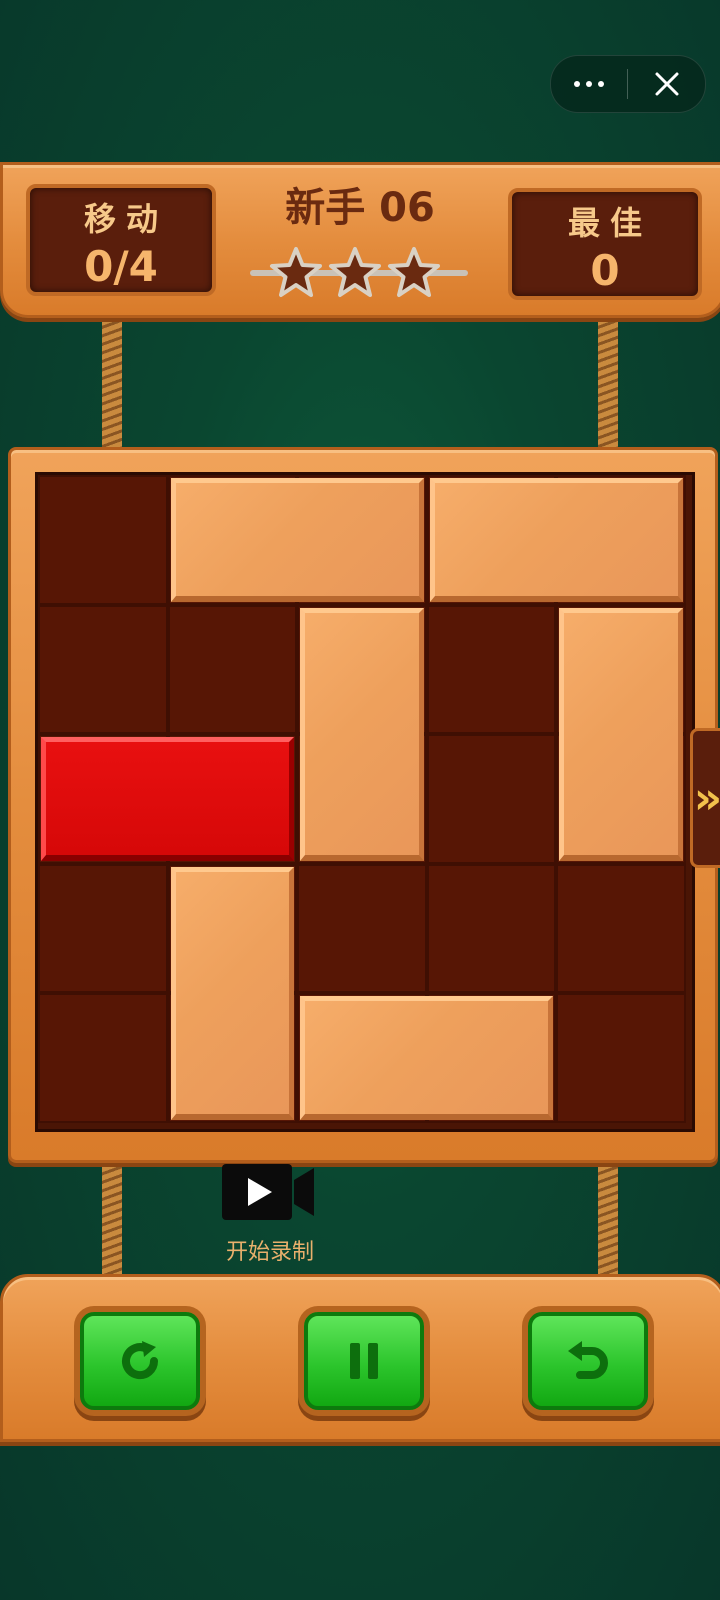  Describe the element at coordinates (605, 270) in the screenshot. I see `best-value: 0` at that location.